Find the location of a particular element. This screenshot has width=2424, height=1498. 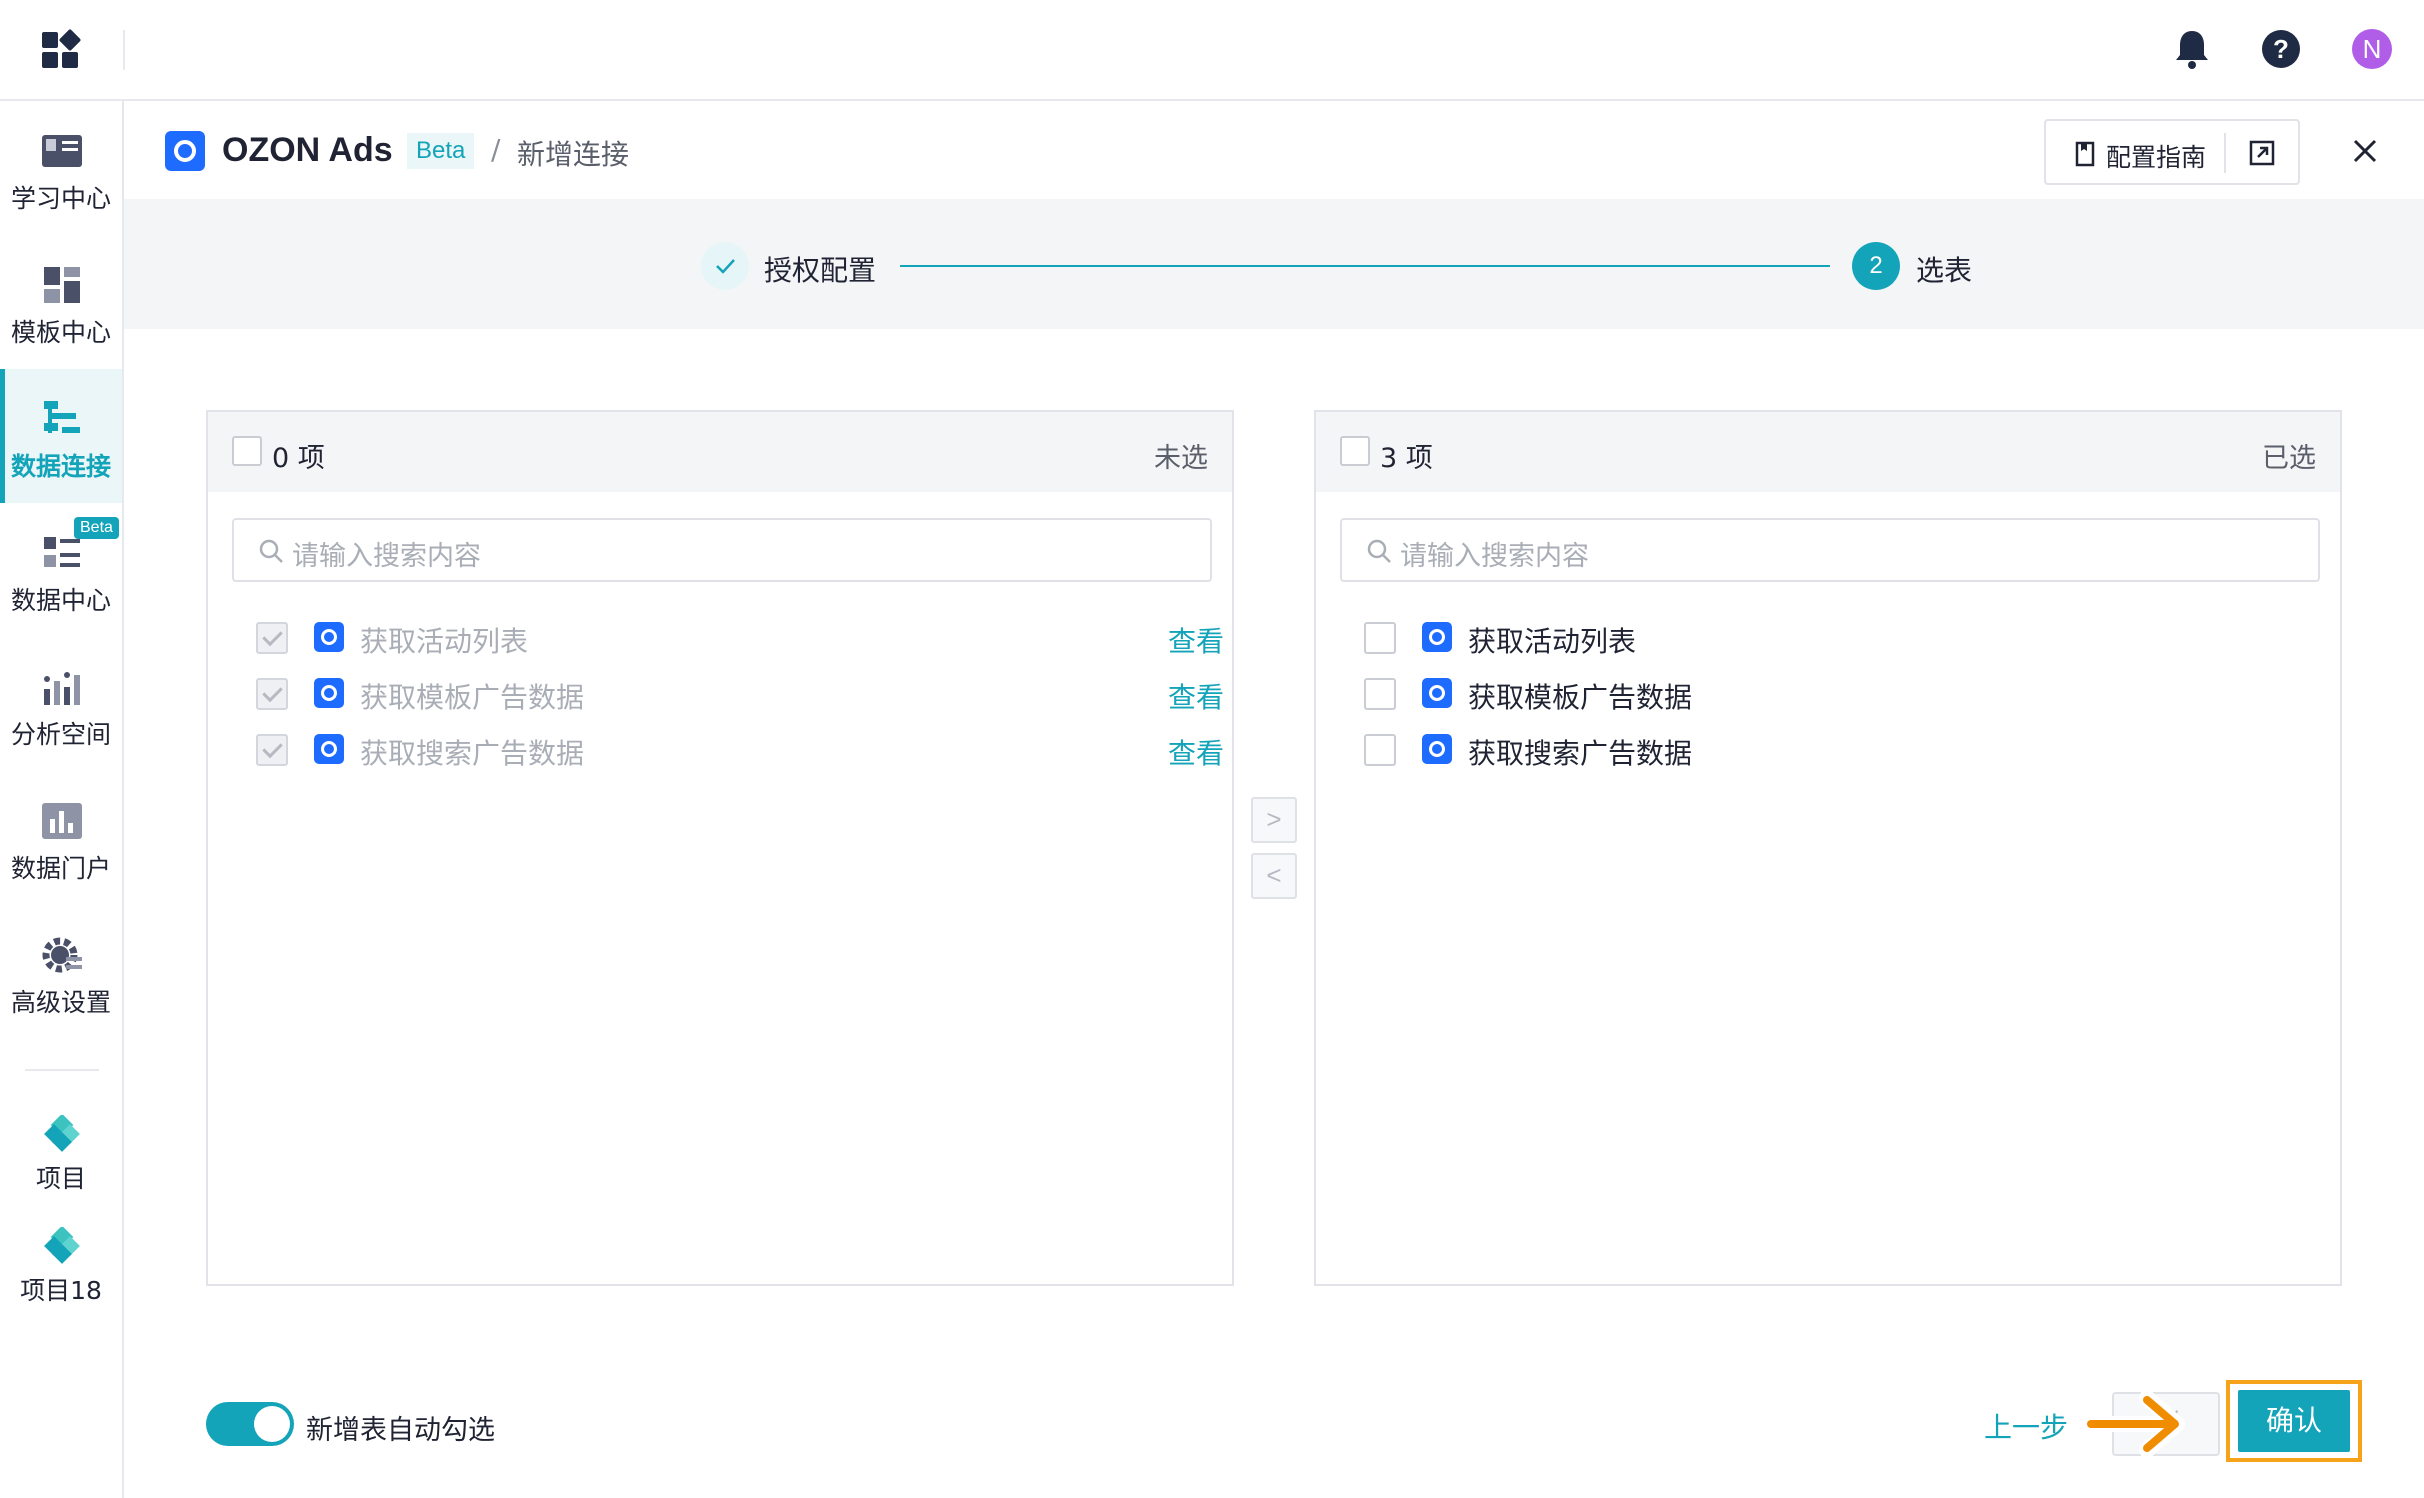

sidebar-item-data-connection: 数据连接 is located at coordinates (61, 436).